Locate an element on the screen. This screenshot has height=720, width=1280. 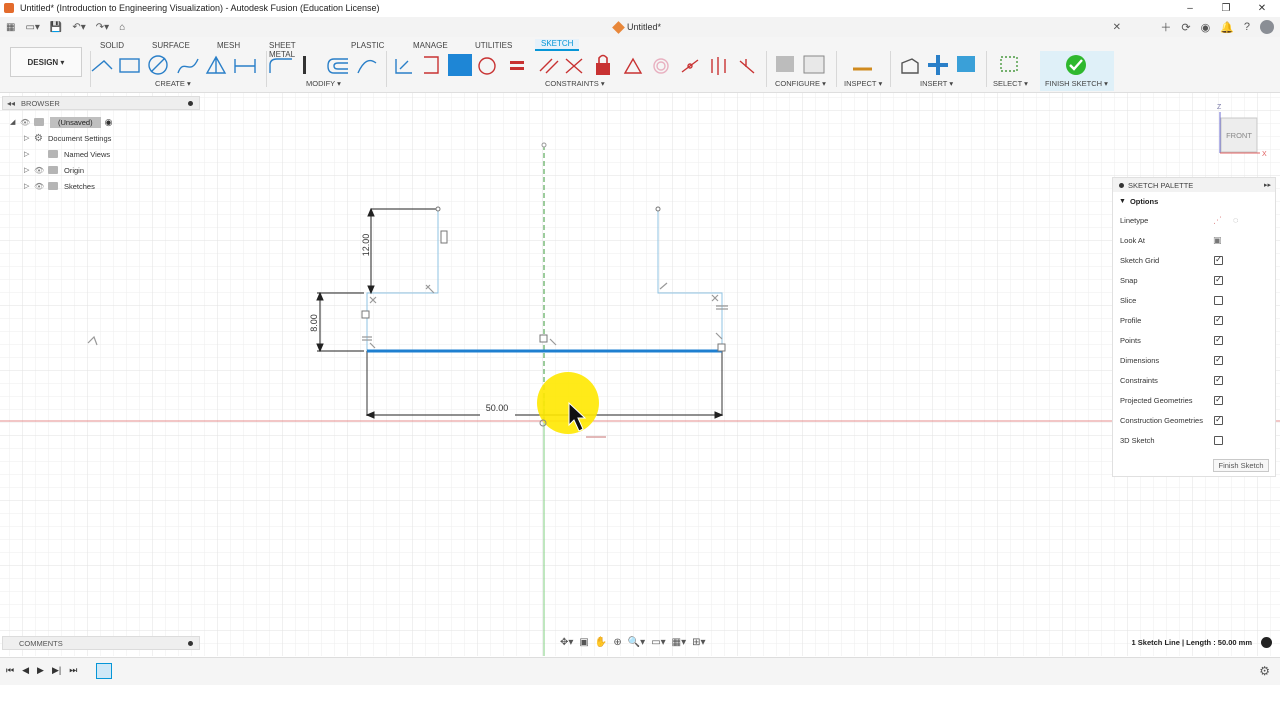
look-at-icon: ▣ is located at coordinates (1217, 240).